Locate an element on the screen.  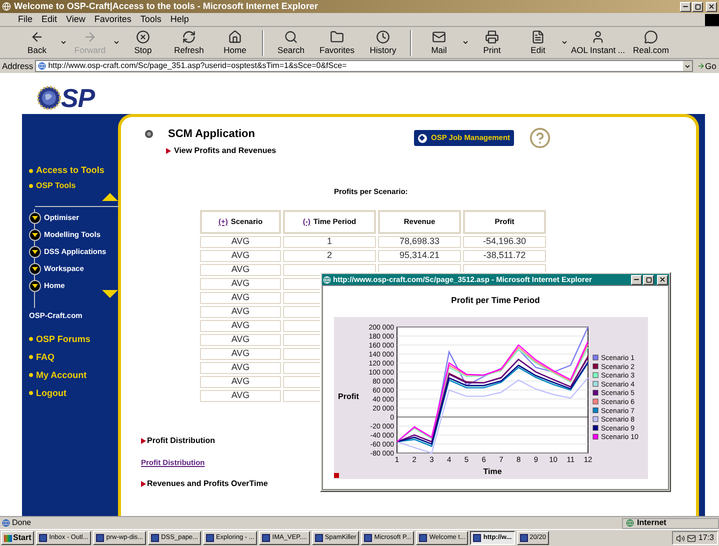
zone-text: Internet is located at coordinates (651, 523).